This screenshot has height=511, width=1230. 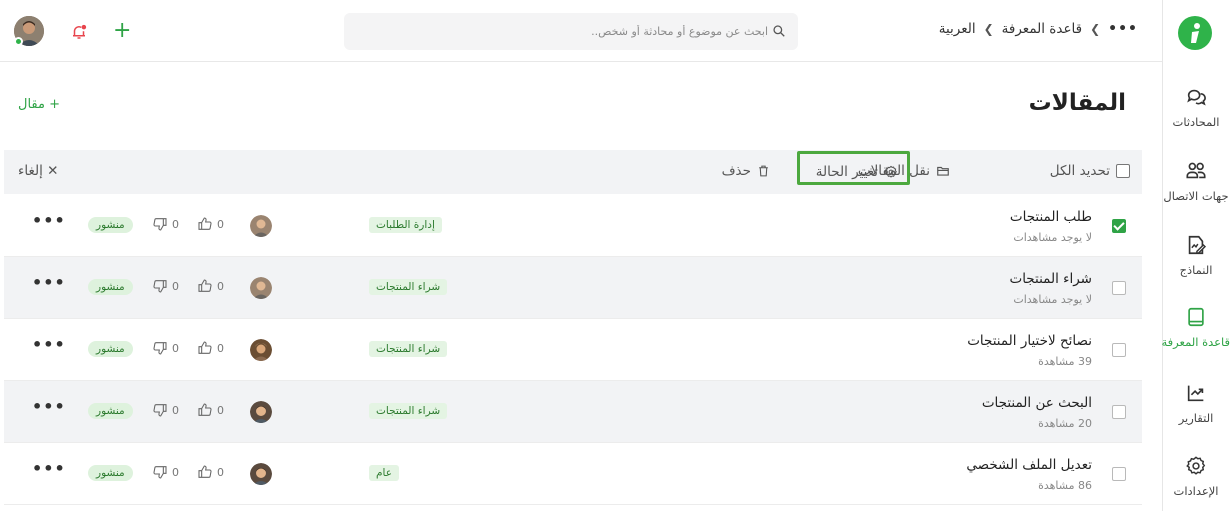 I want to click on sidebar-item-label: قاعدة المعرفة, so click(x=1195, y=342).